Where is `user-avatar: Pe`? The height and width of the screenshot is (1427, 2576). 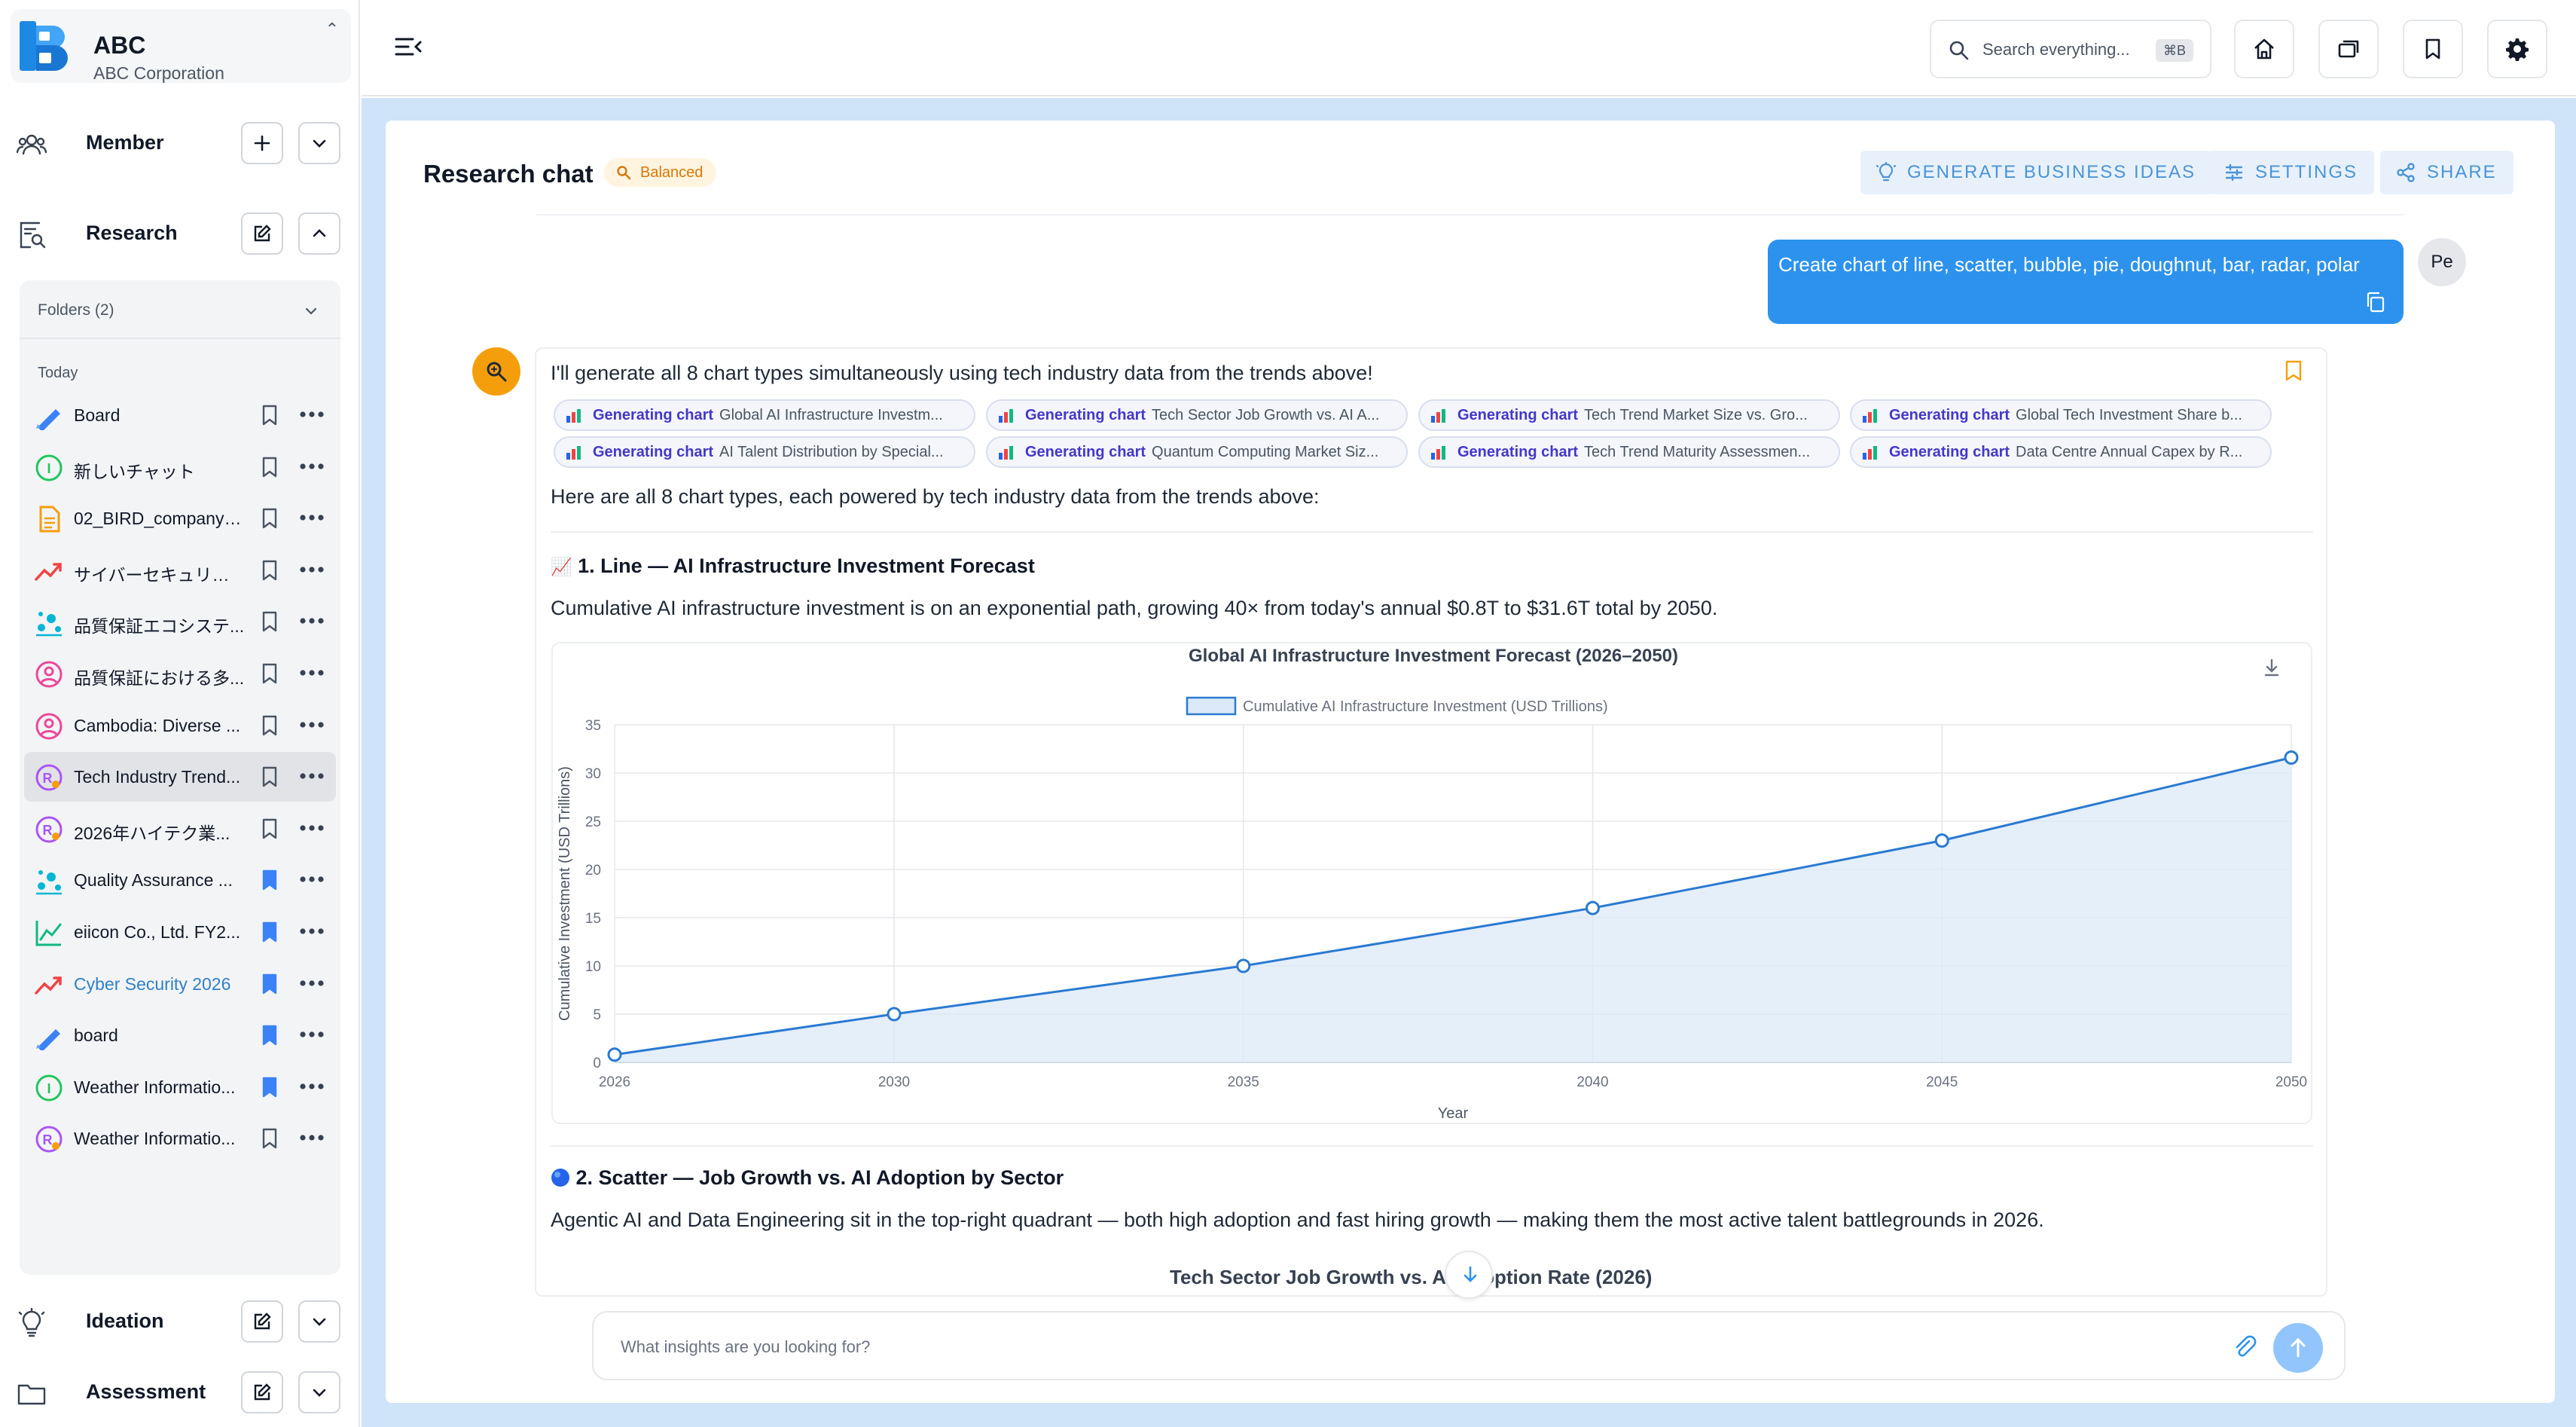 user-avatar: Pe is located at coordinates (2442, 262).